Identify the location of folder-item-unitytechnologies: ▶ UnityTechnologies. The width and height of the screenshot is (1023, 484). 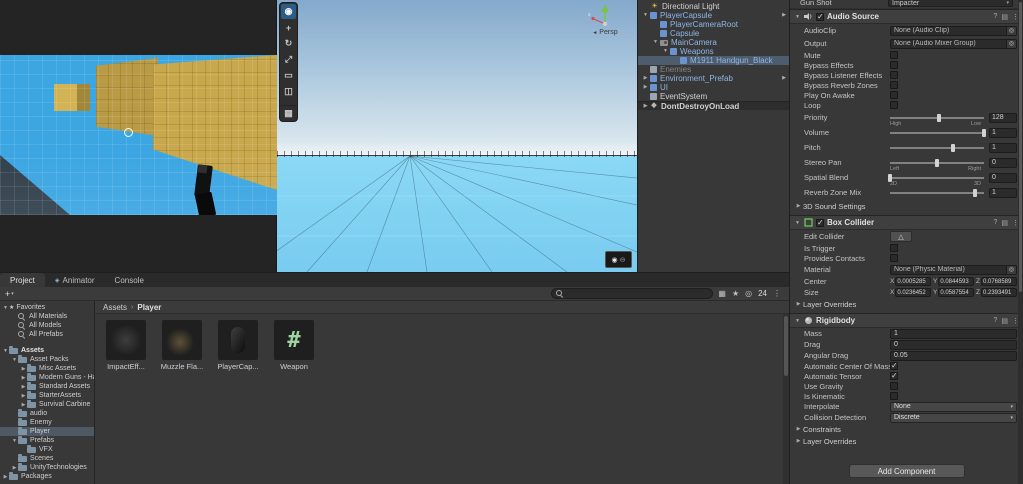
(47, 467).